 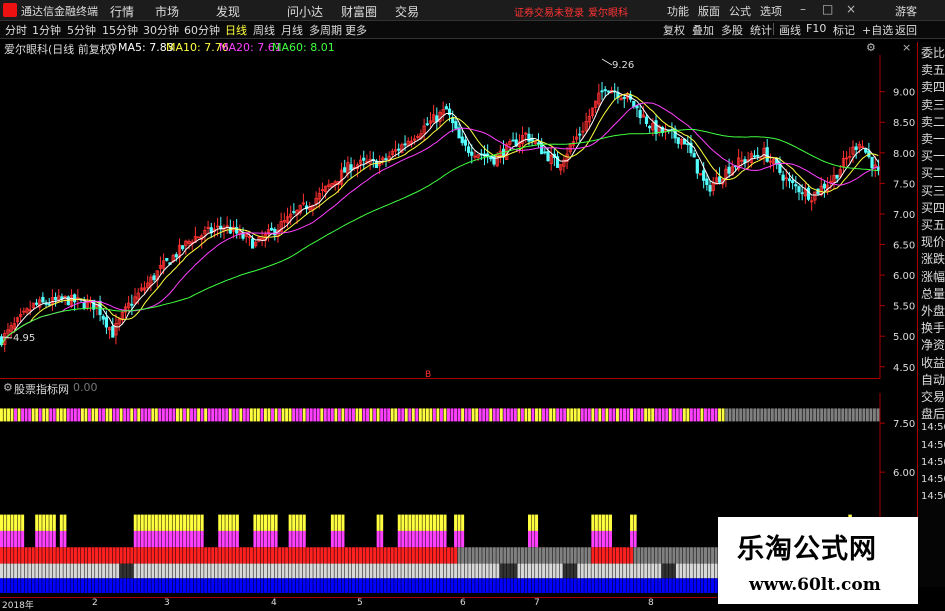 What do you see at coordinates (933, 258) in the screenshot?
I see `side-panel-item: 涨跌` at bounding box center [933, 258].